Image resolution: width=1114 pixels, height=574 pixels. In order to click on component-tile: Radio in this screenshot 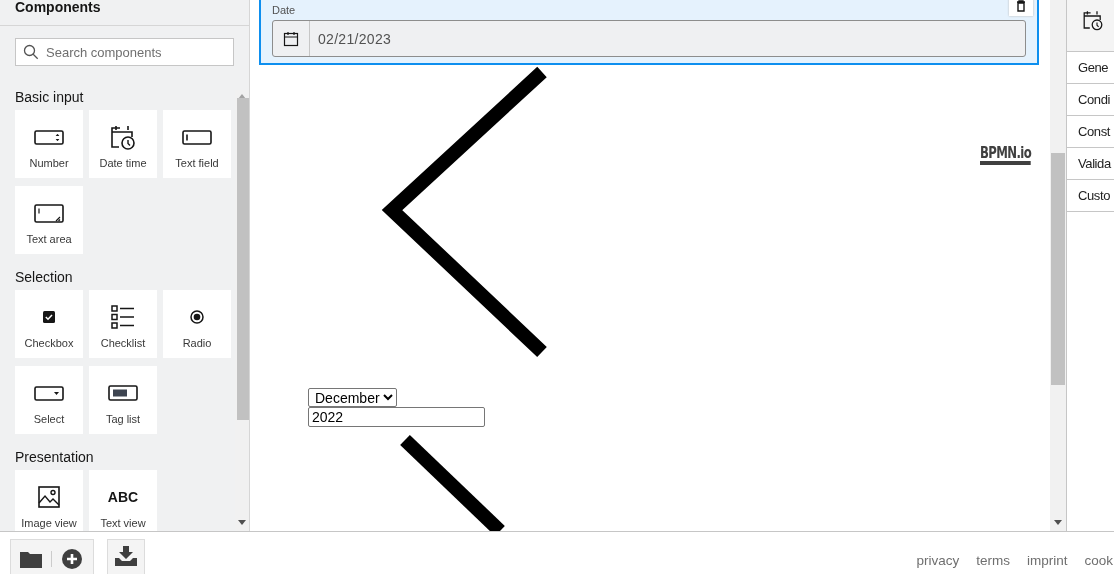, I will do `click(197, 324)`.